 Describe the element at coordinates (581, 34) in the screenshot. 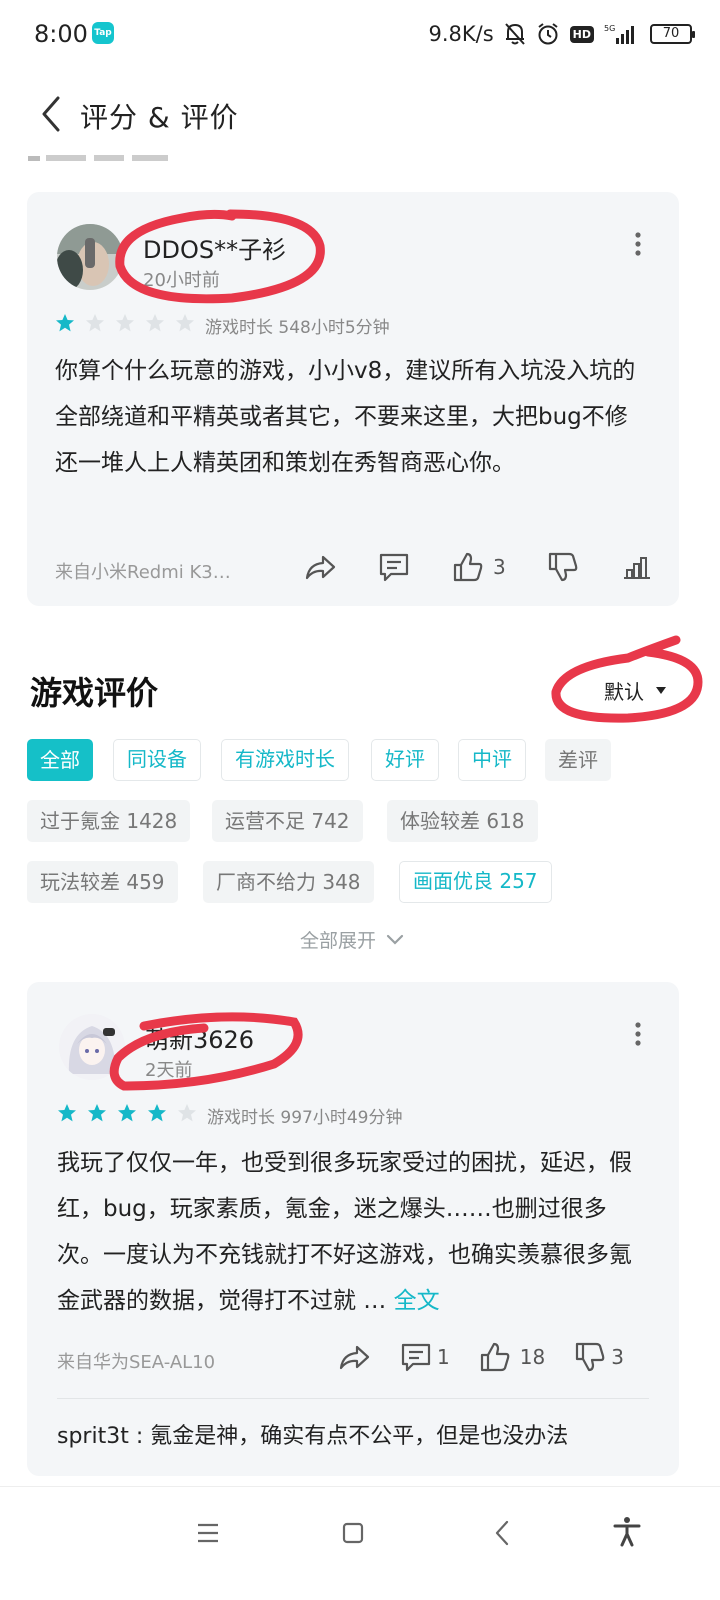

I see `hd-icon: HD` at that location.